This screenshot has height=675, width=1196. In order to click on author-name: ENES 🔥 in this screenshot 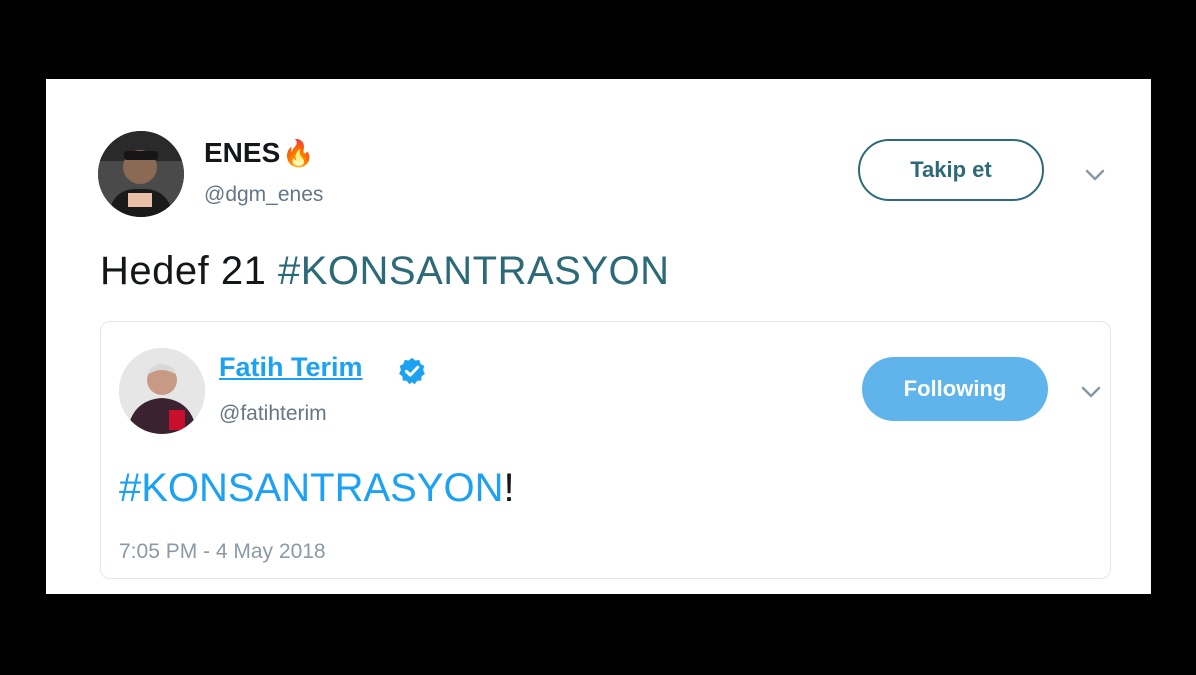, I will do `click(259, 153)`.